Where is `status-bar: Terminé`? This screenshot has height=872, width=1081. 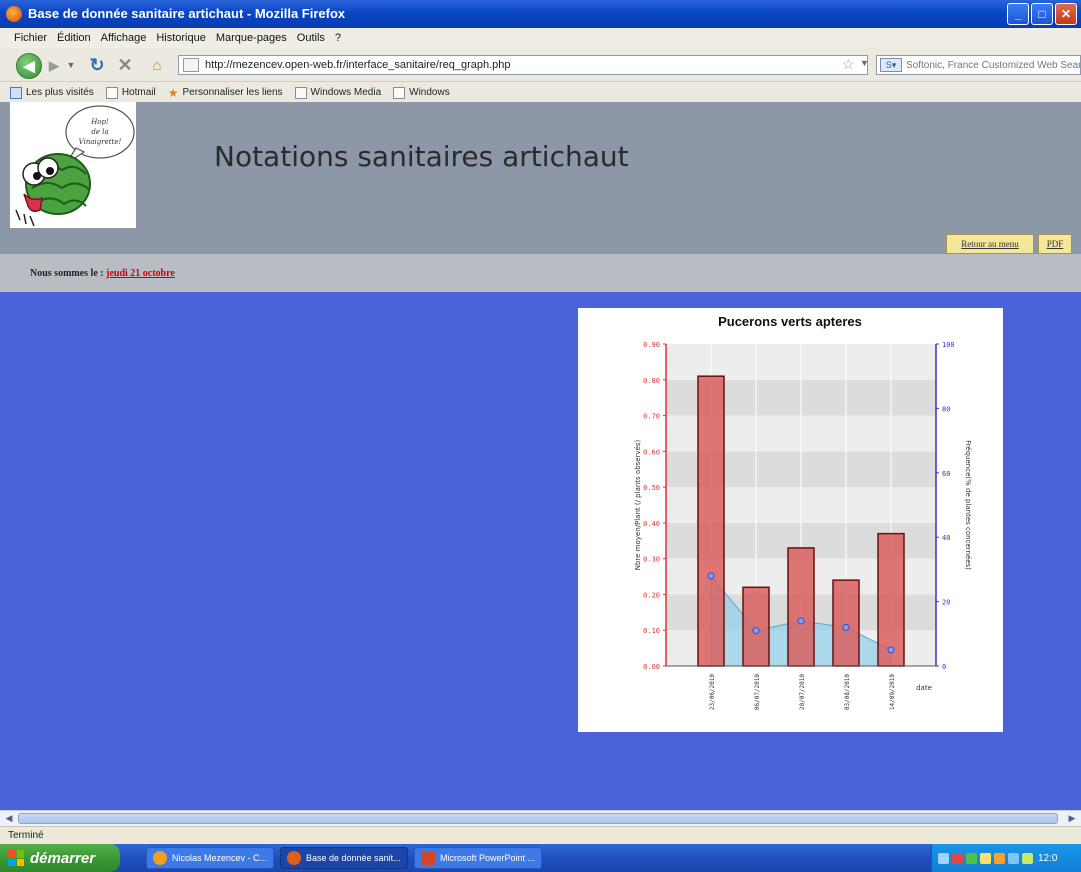 status-bar: Terminé is located at coordinates (540, 835).